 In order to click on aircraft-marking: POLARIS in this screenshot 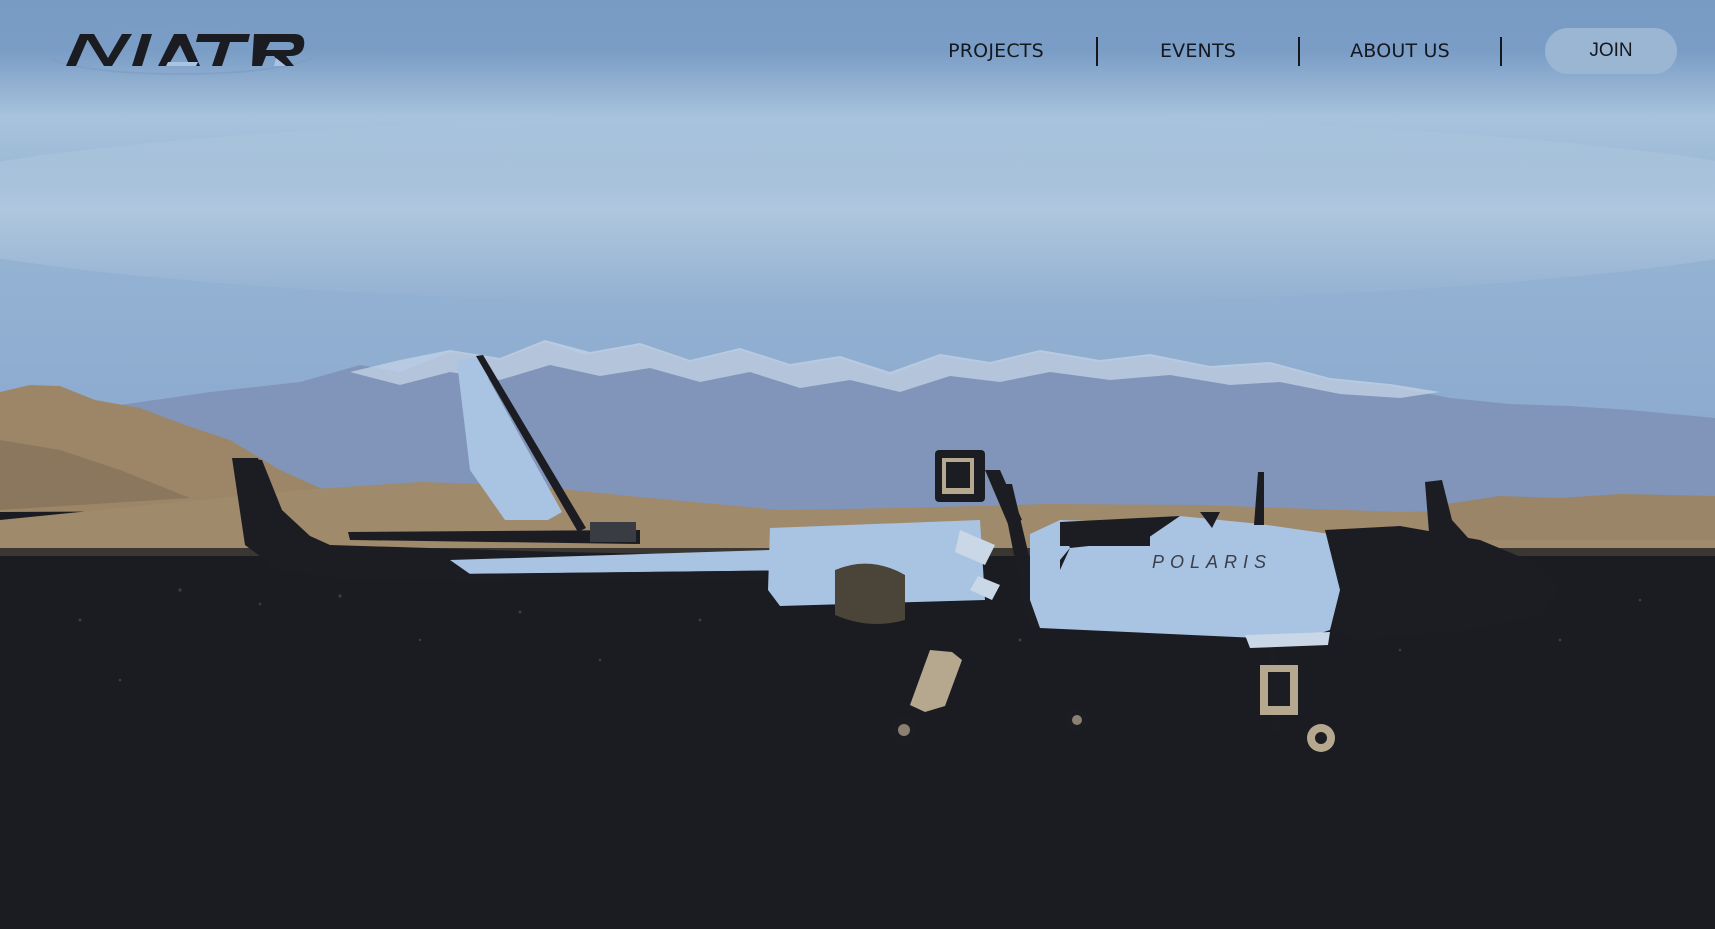, I will do `click(1212, 562)`.